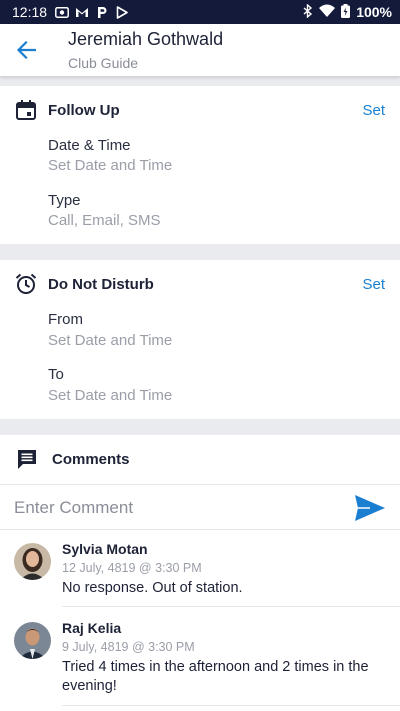 This screenshot has height=711, width=400. What do you see at coordinates (200, 110) in the screenshot?
I see `follow-up-header: Follow Up Set` at bounding box center [200, 110].